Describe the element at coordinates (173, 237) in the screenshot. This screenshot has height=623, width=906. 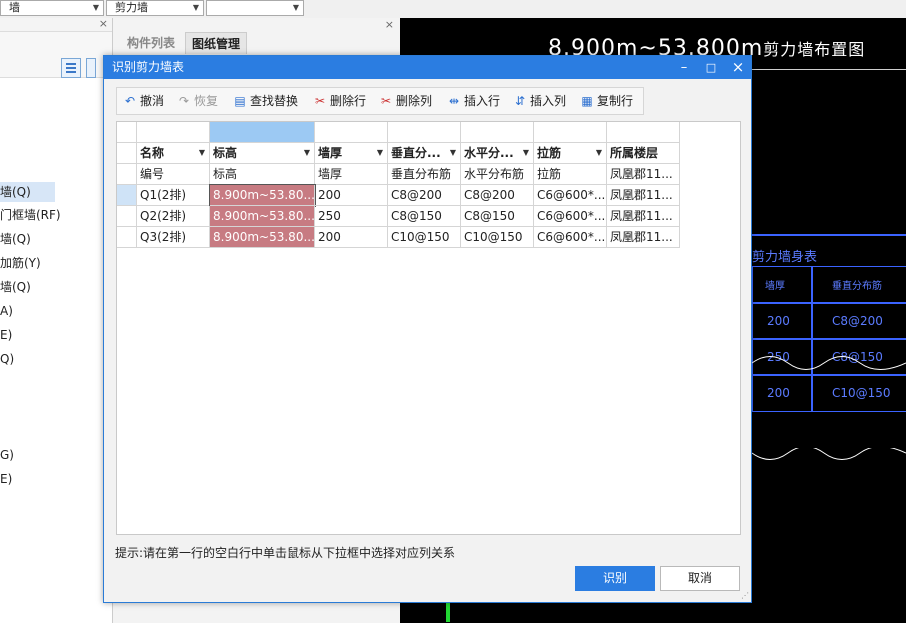
I see `table-cell: Q3(2排)` at that location.